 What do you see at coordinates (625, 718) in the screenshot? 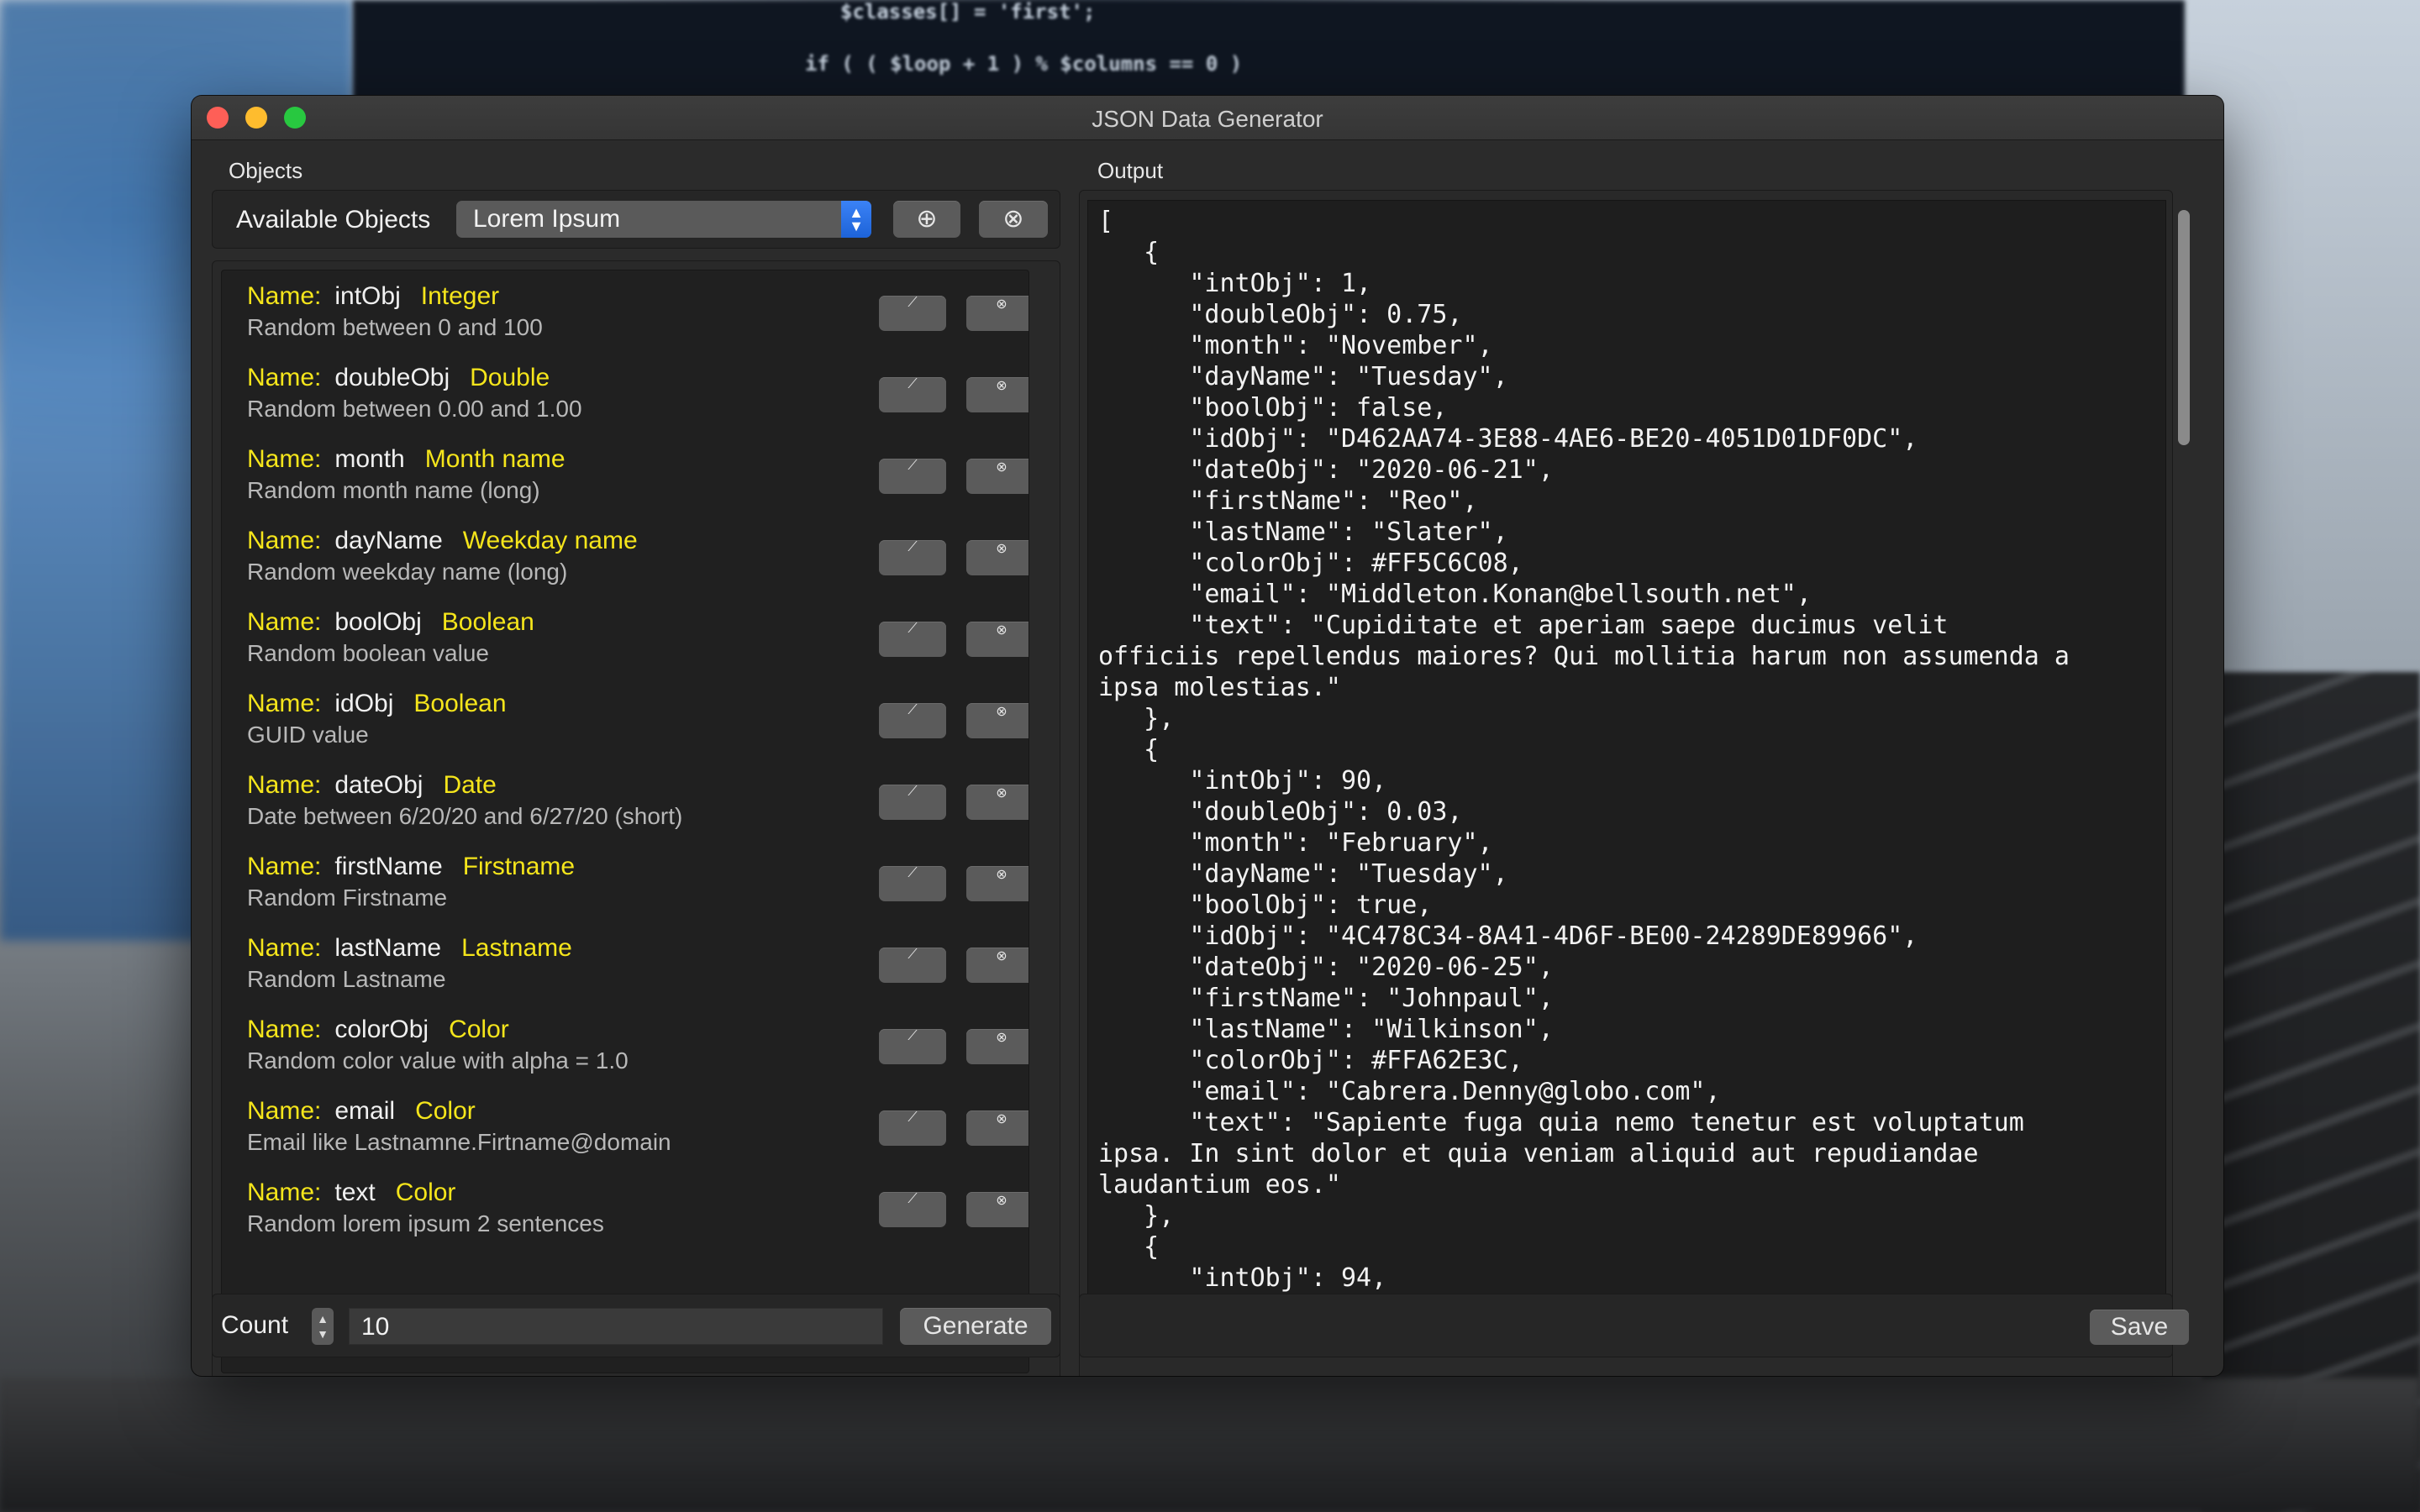
I see `list-item: Name: idObj Boolean GUID value ⟋ ⊗` at bounding box center [625, 718].